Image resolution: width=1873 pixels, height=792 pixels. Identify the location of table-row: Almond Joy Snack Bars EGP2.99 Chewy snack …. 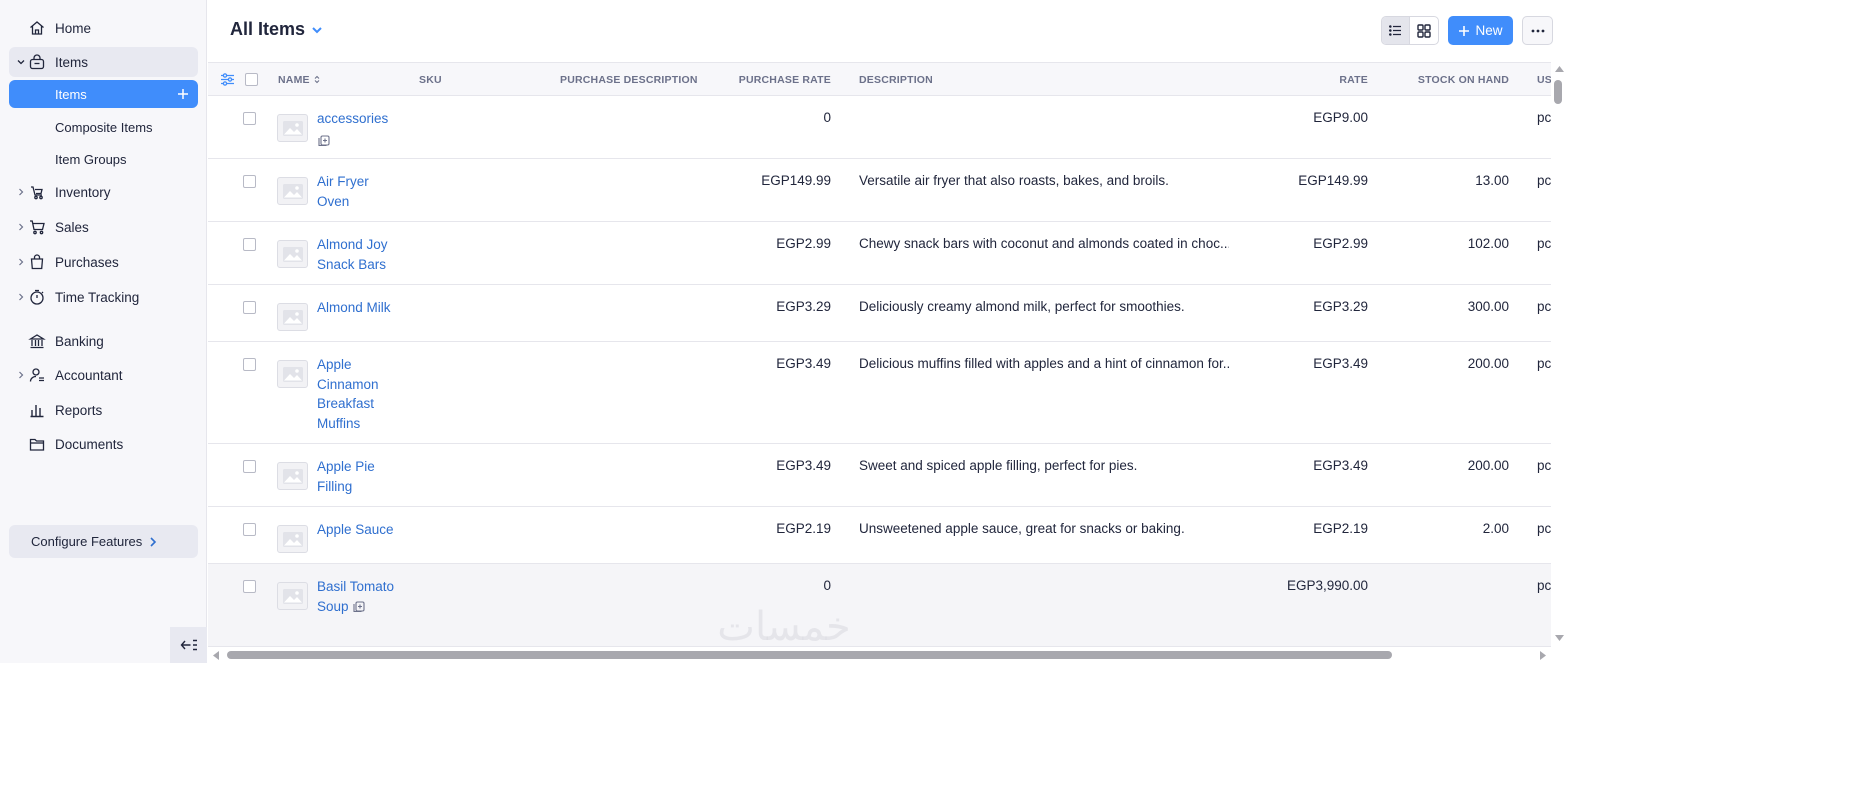
(879, 253).